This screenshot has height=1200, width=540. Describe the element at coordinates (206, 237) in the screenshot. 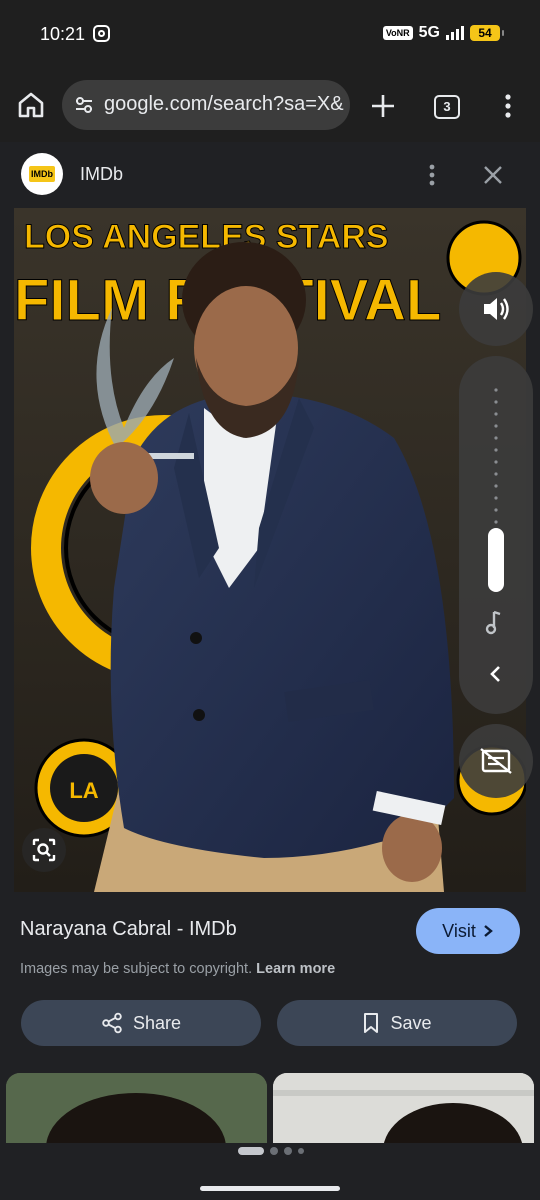

I see `banner-line-1: LOS ANGELES STARS` at that location.